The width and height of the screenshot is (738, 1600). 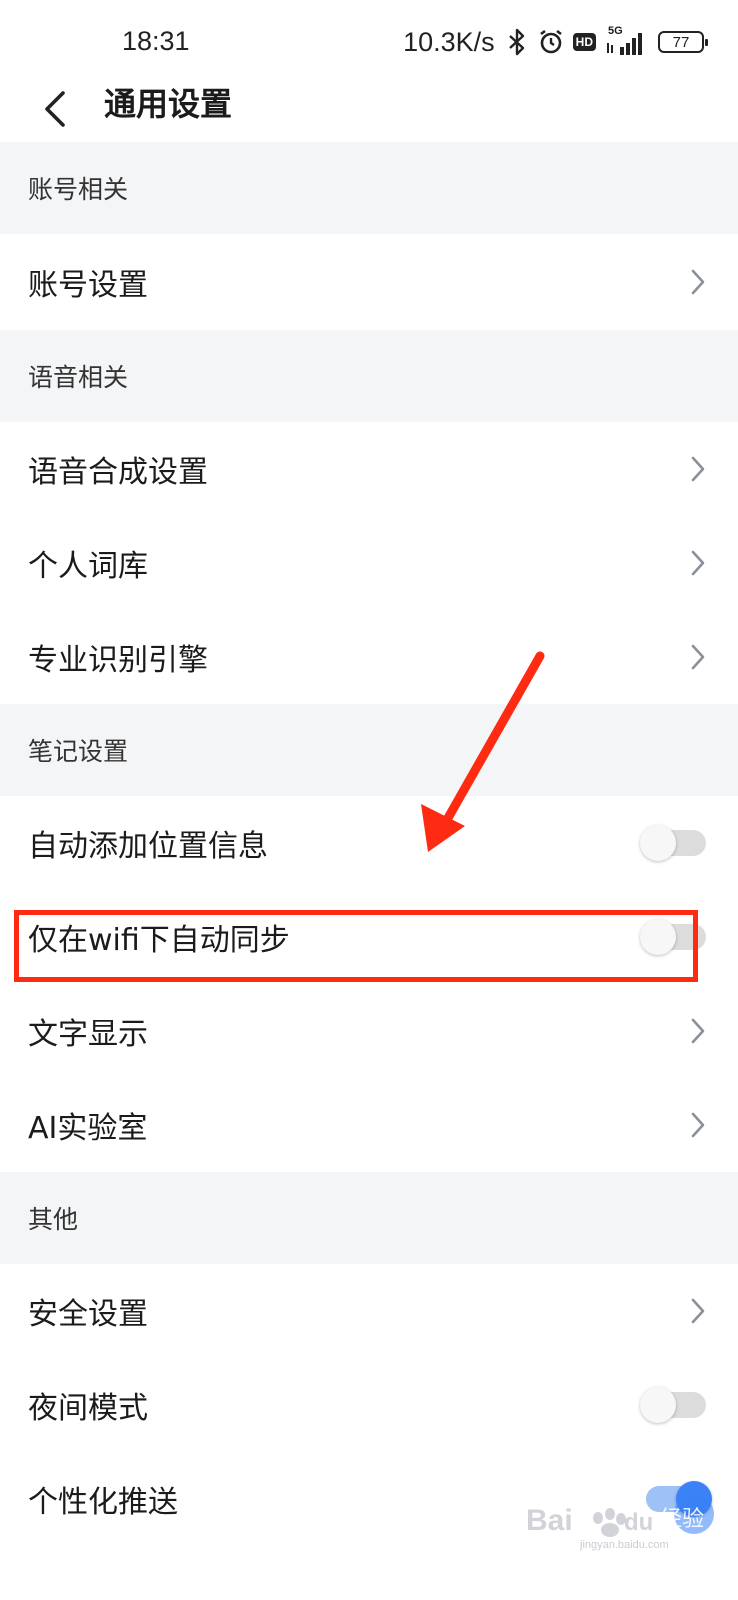 I want to click on setting-label: 夜间模式, so click(x=88, y=1408).